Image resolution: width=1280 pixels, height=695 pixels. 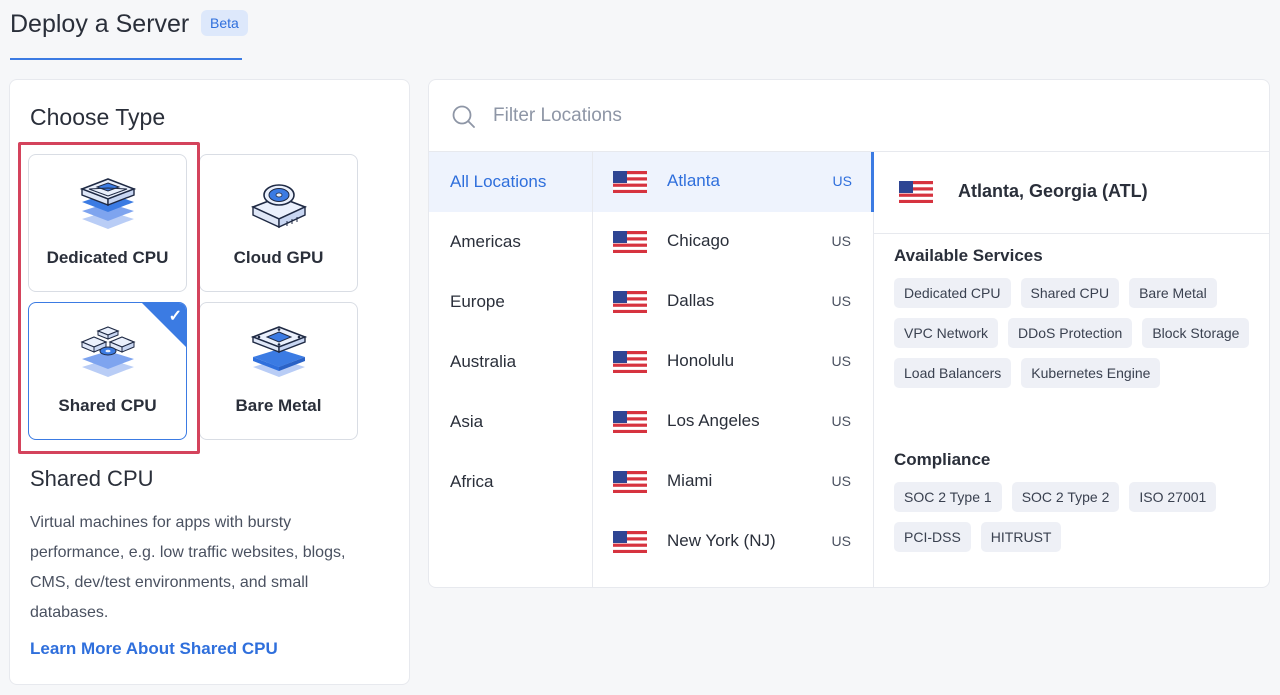 I want to click on type-tile-shared-cpu: Shared CPU ✓, so click(x=107, y=371).